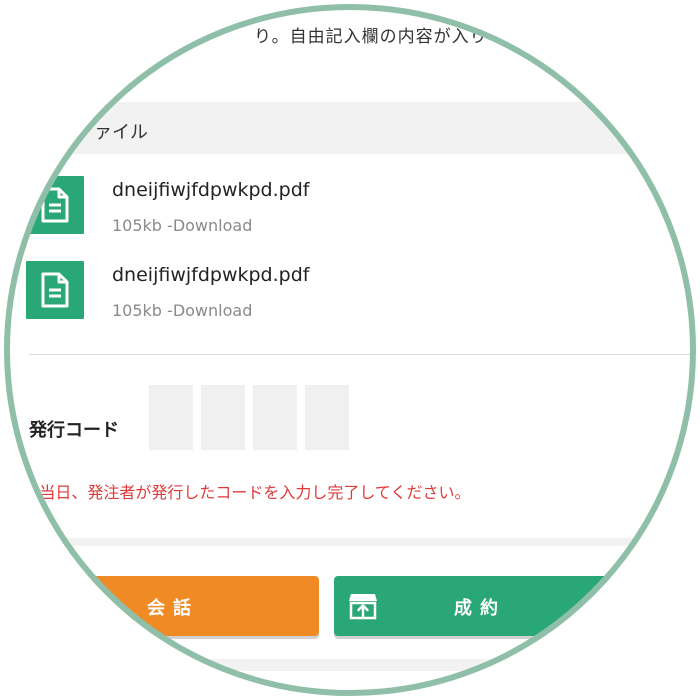 The height and width of the screenshot is (700, 700). I want to click on attachments-header-label: ァイル, so click(121, 132).